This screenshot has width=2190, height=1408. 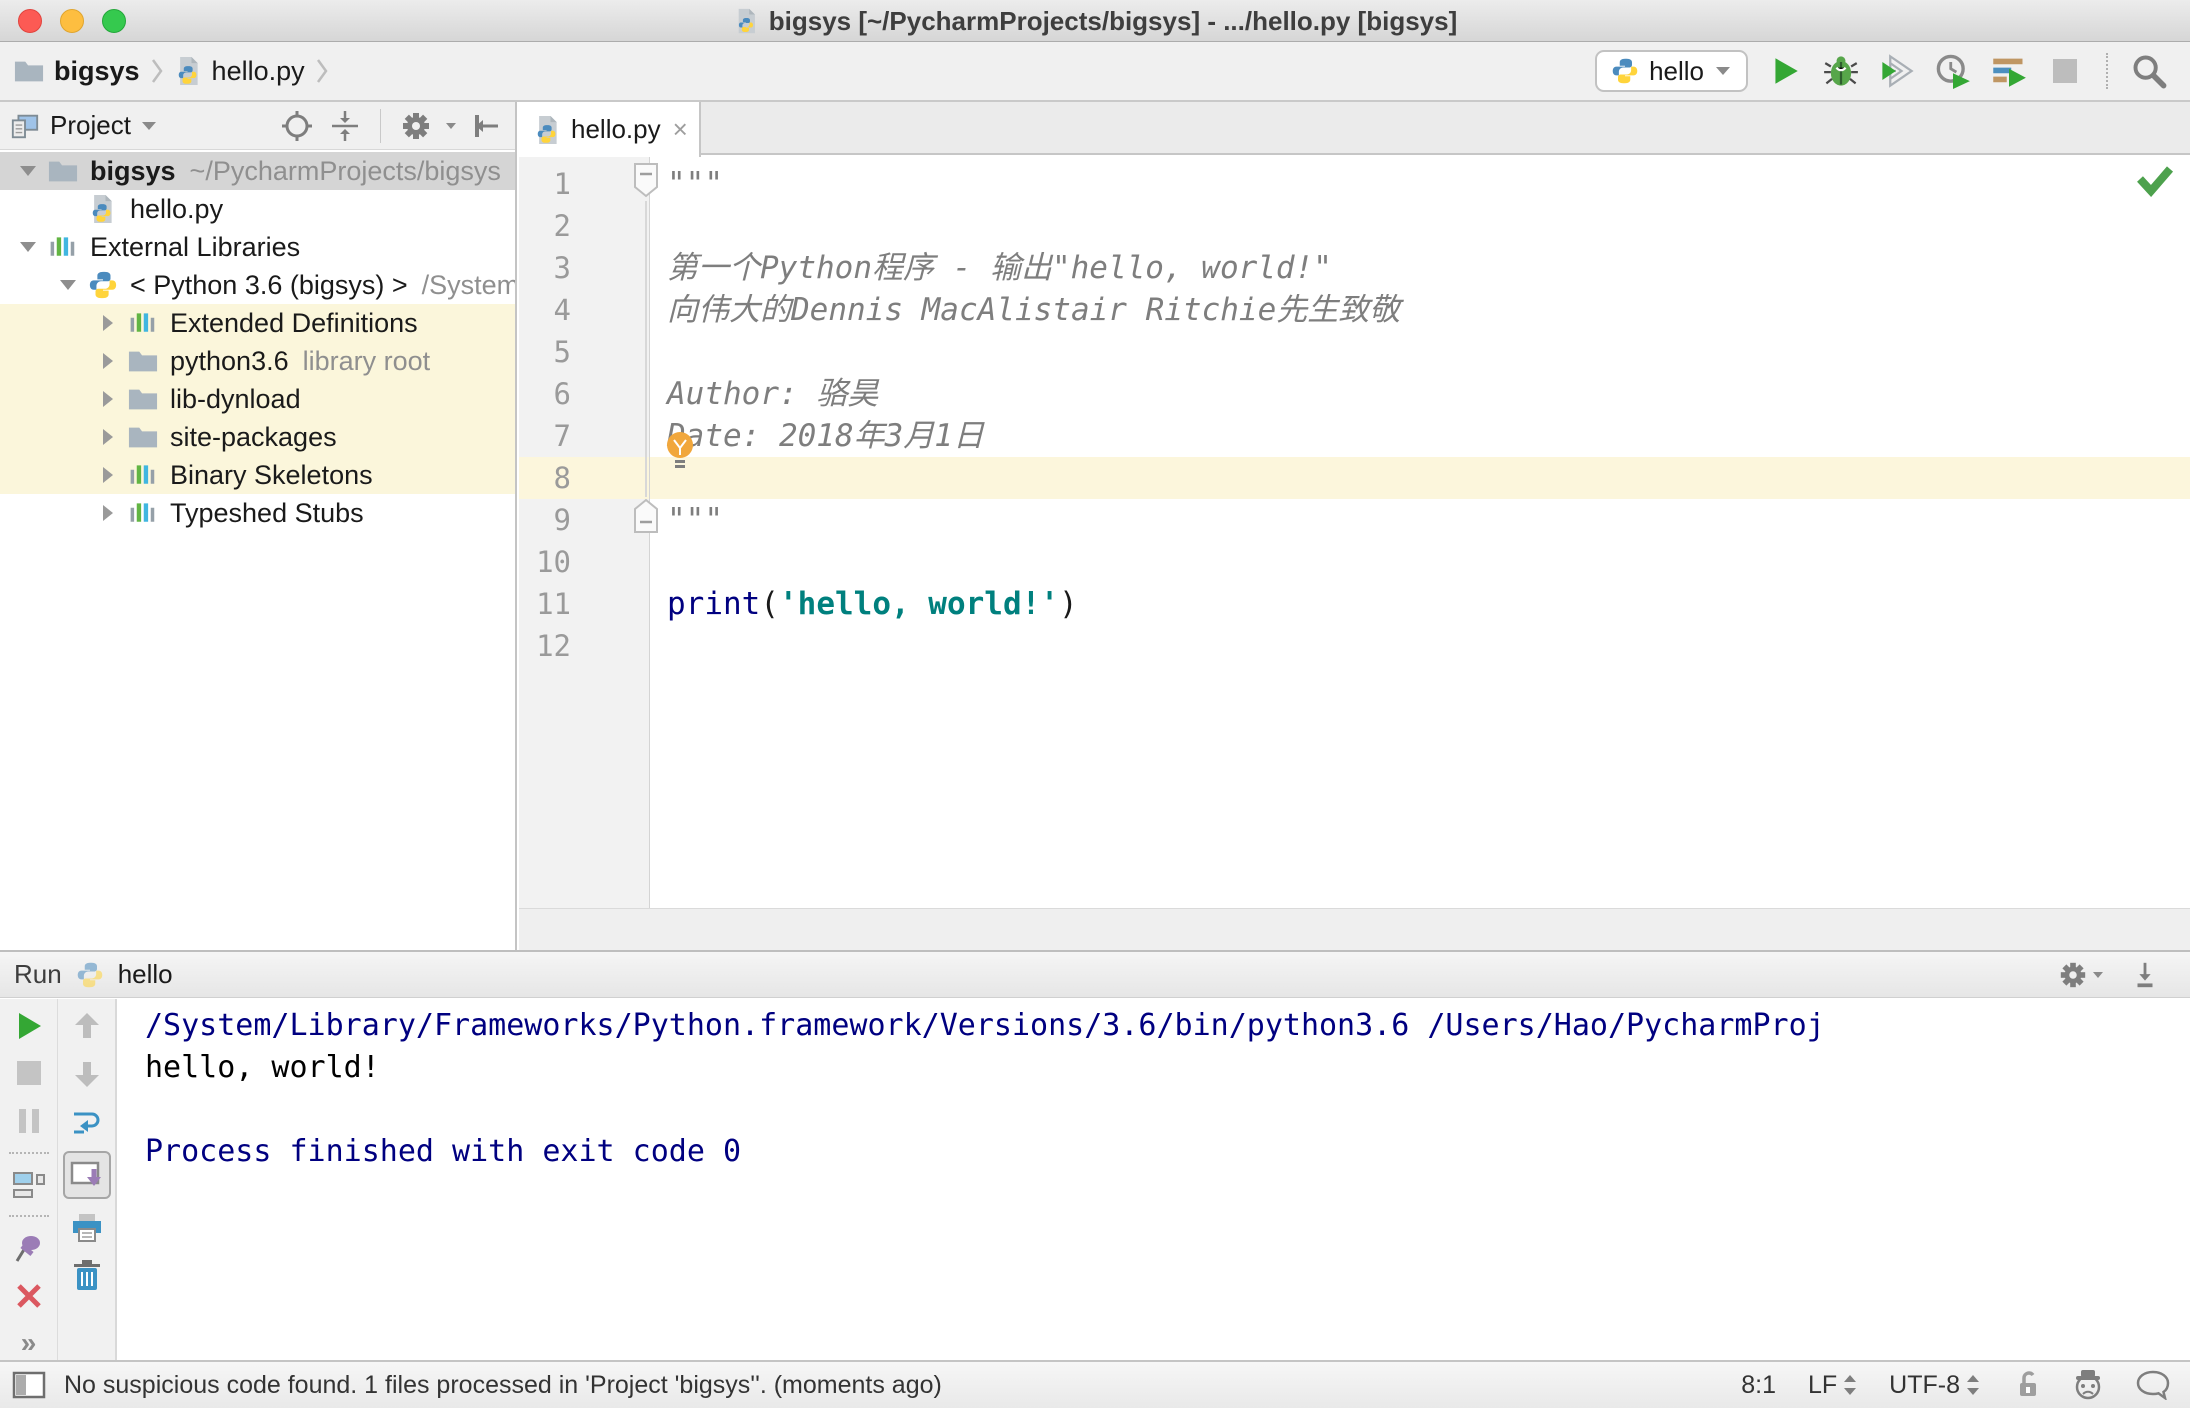 What do you see at coordinates (2026, 1385) in the screenshot?
I see `lock-open-icon` at bounding box center [2026, 1385].